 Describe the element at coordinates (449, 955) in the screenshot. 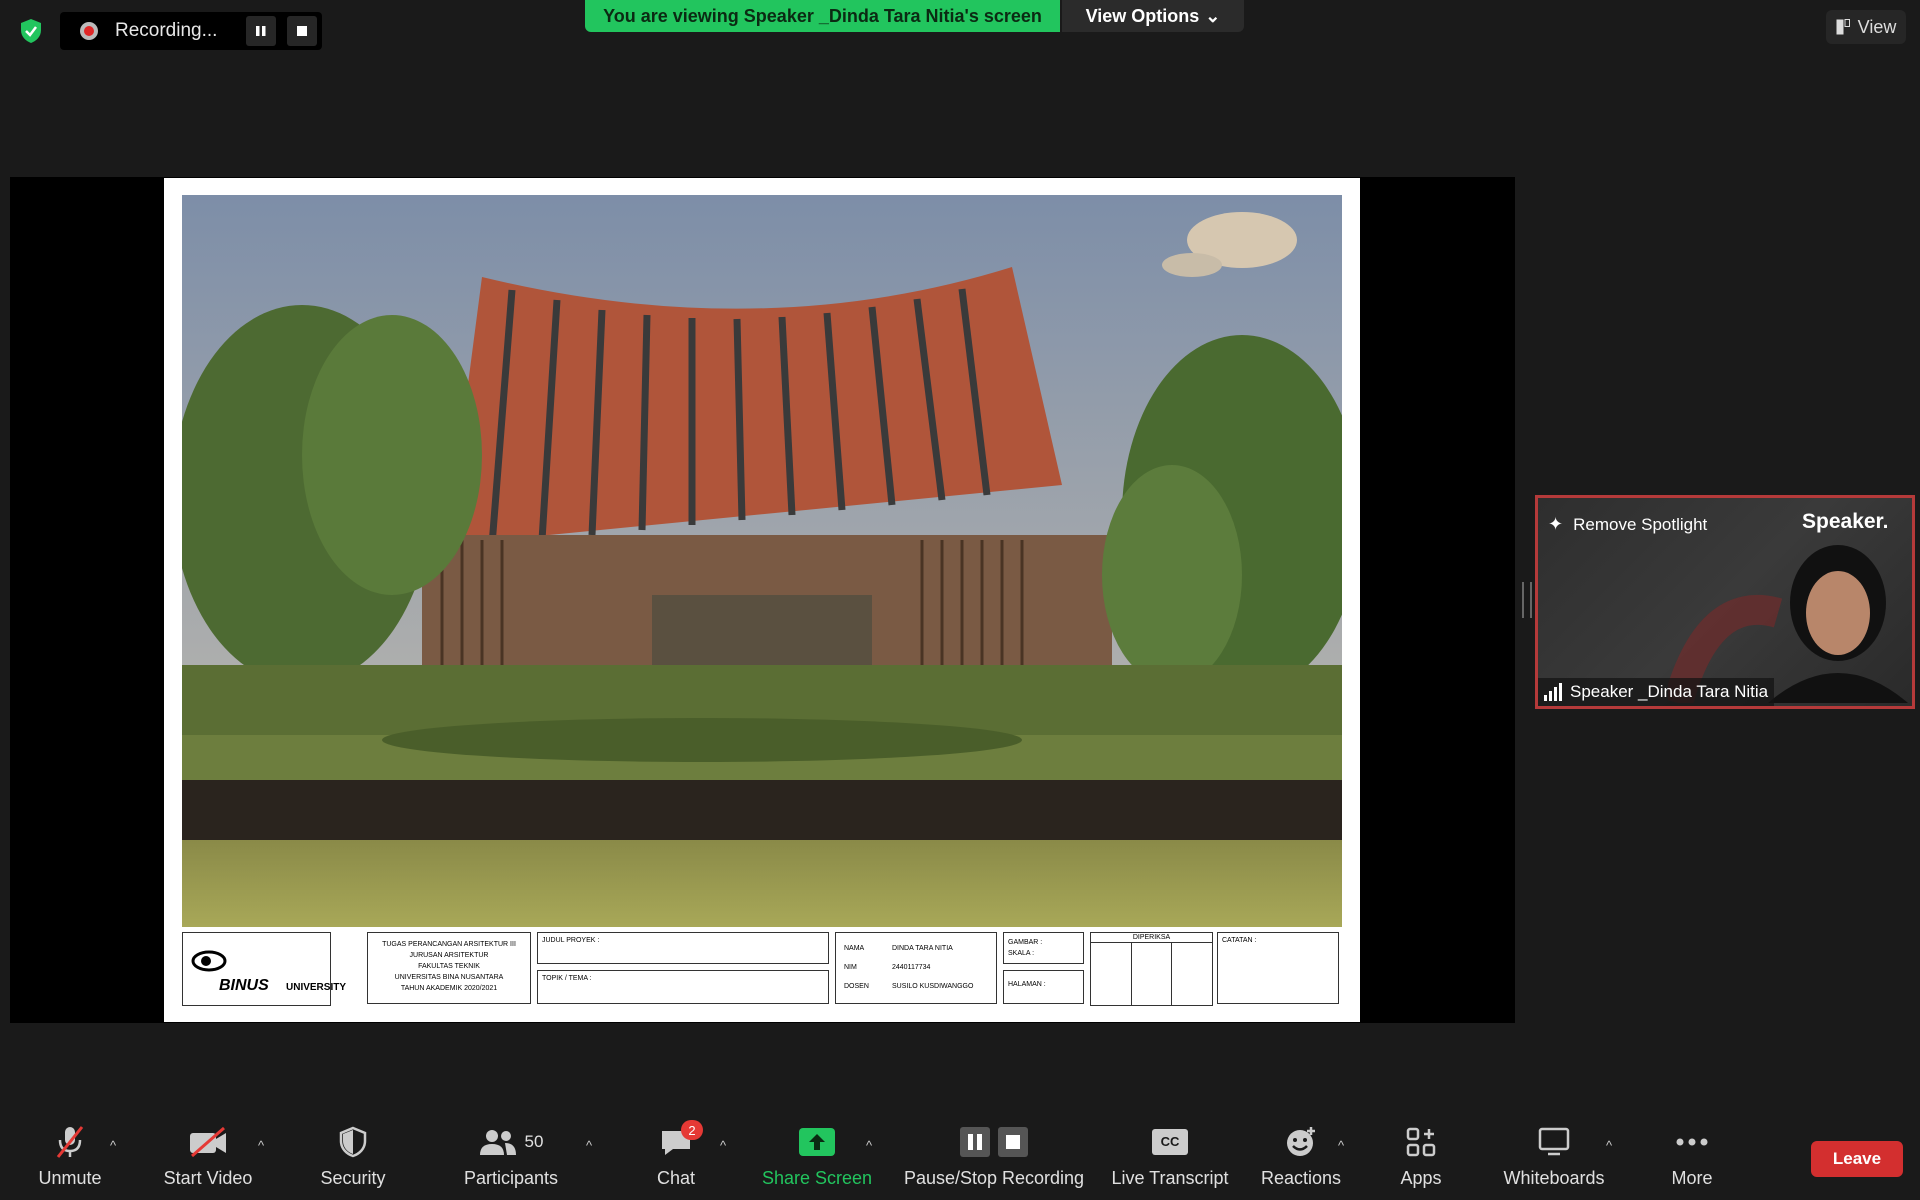

I see `course-line: JURUSAN ARSITEKTUR` at that location.